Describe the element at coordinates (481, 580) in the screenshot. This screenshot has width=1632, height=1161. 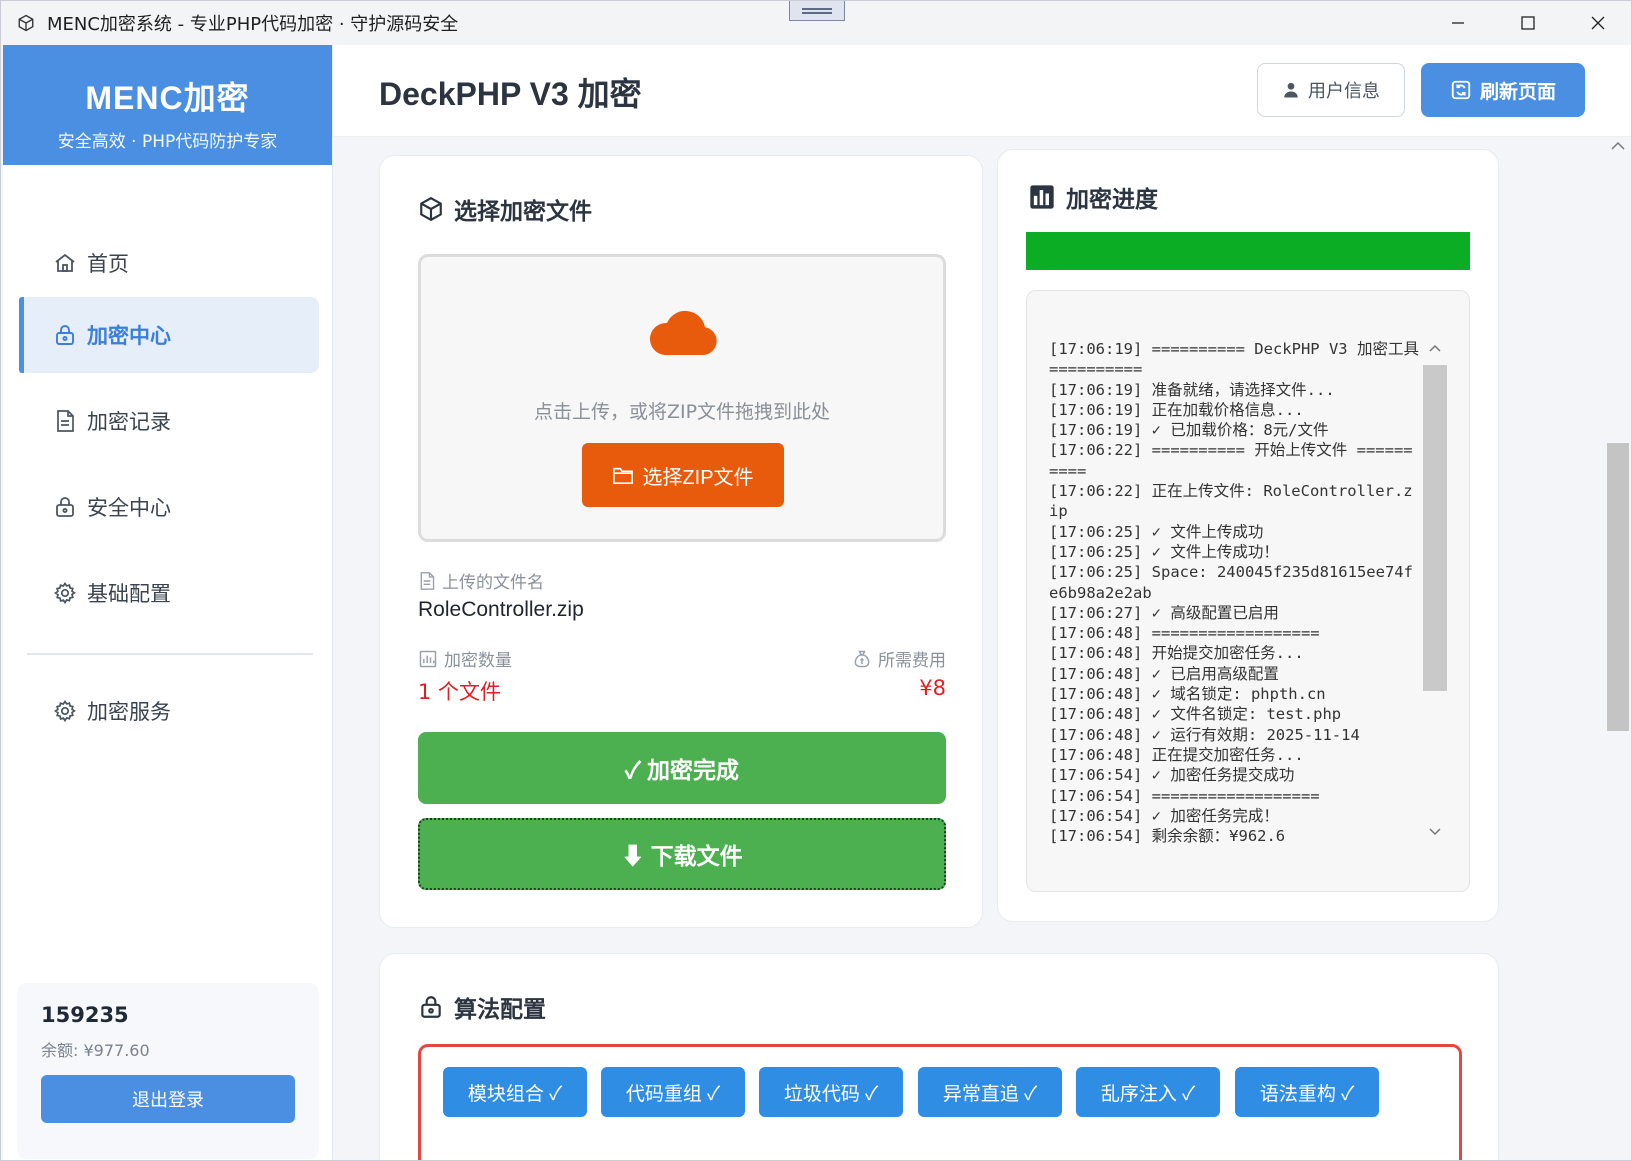
I see `filename-label: 上传的文件名` at that location.